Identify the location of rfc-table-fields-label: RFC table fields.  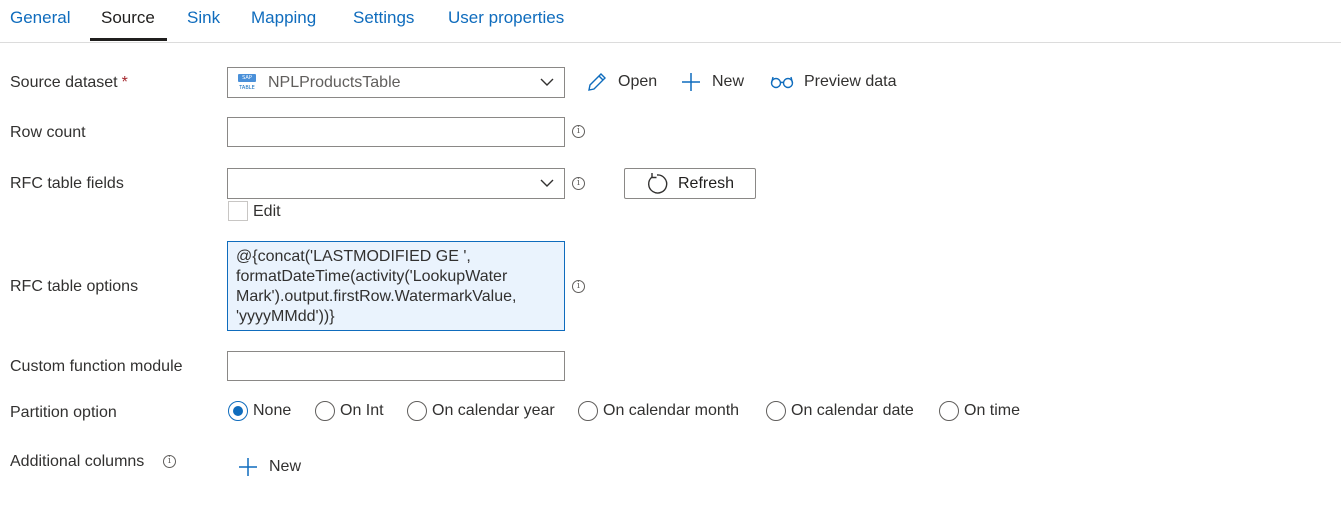
(67, 183).